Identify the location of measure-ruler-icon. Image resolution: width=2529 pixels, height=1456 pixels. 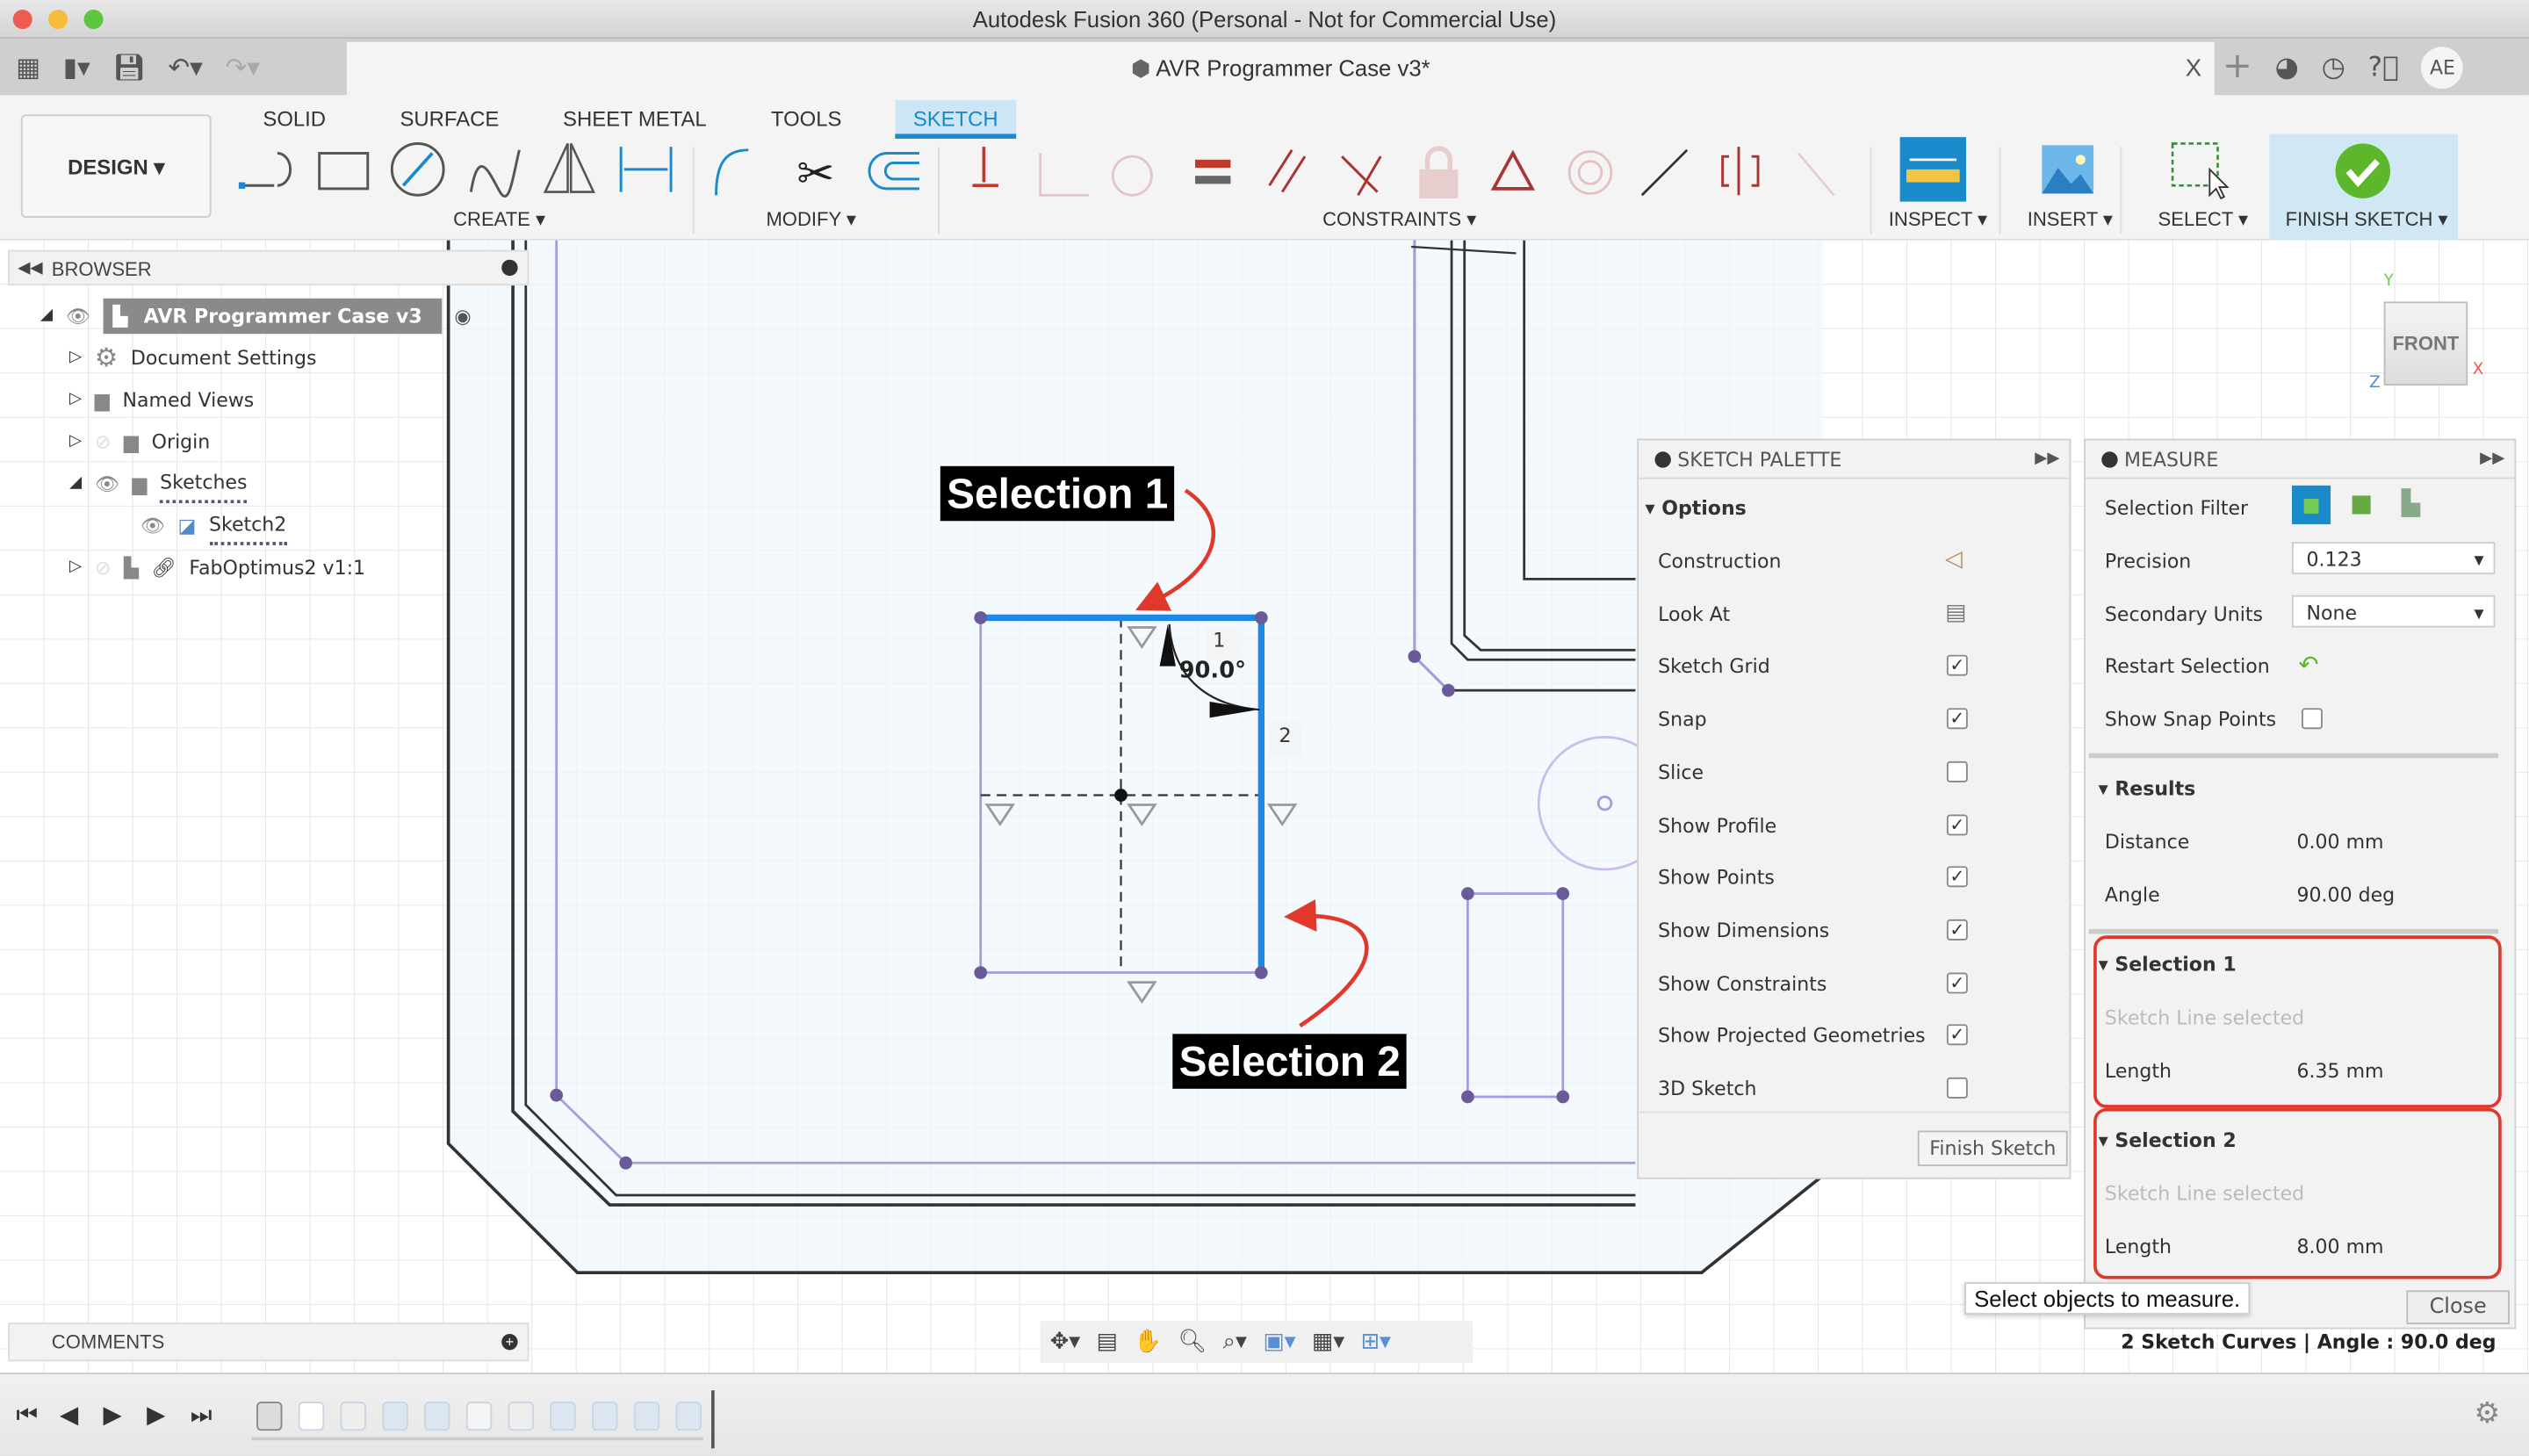
(1933, 169).